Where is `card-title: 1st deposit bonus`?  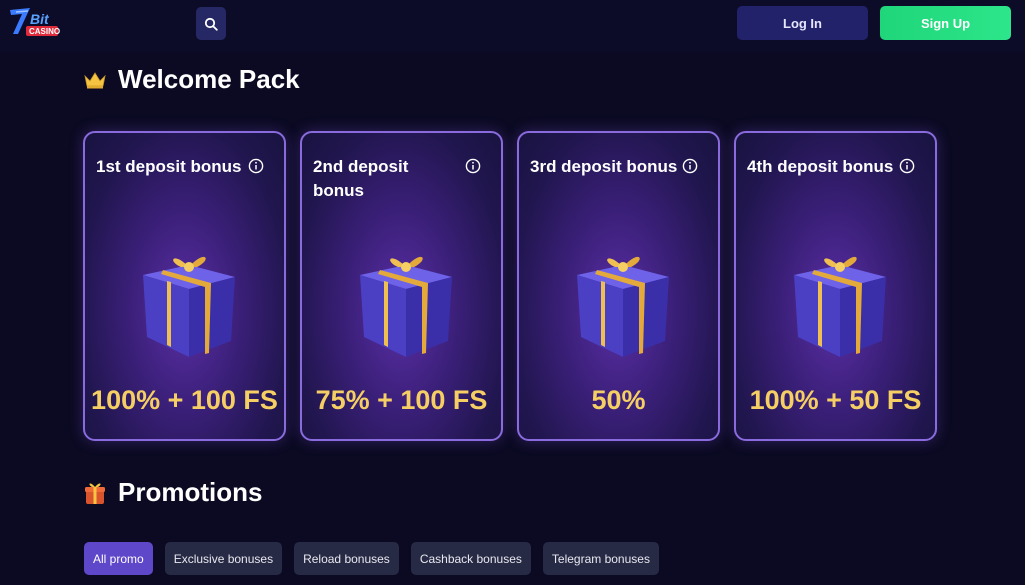 card-title: 1st deposit bonus is located at coordinates (169, 166).